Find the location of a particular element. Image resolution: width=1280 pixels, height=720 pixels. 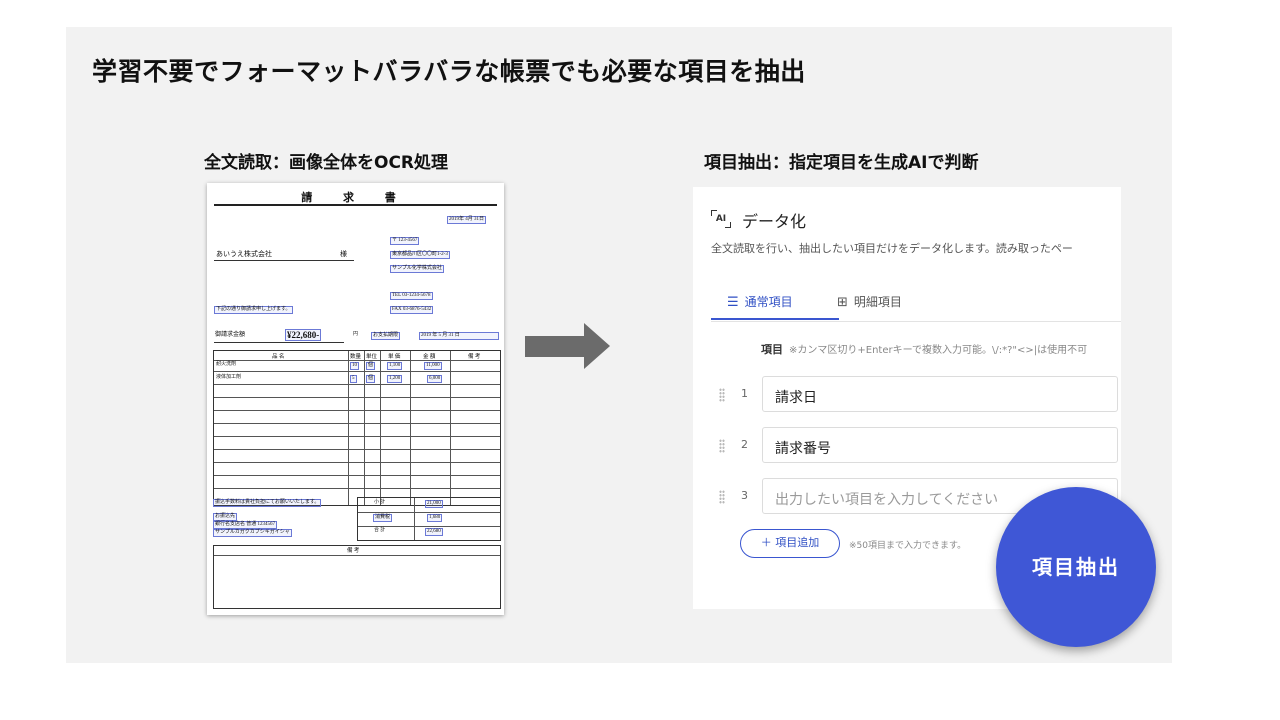

ocr-address: 東京都品川区〇〇町1-2-3 is located at coordinates (420, 255).